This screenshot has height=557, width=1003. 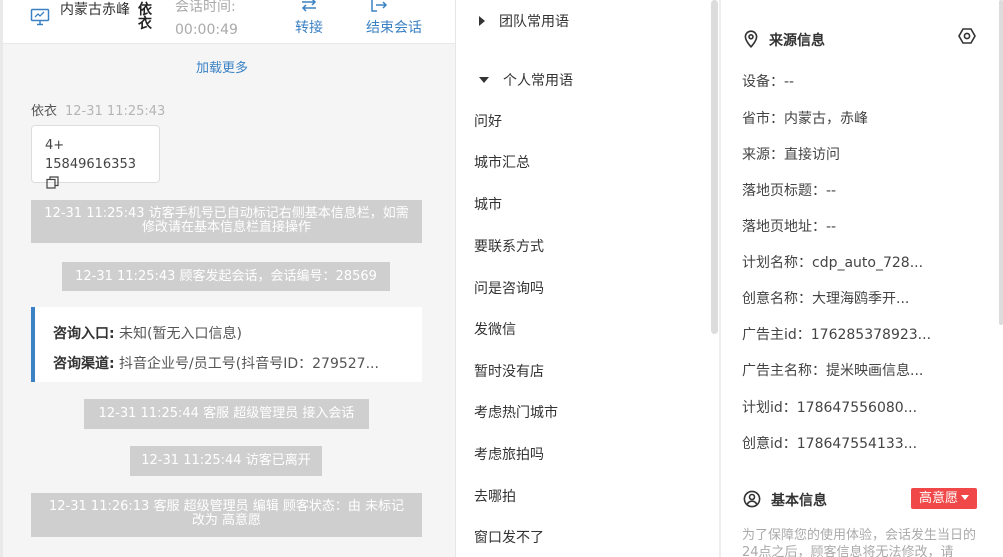 What do you see at coordinates (1, 278) in the screenshot?
I see `chat-panel-edge` at bounding box center [1, 278].